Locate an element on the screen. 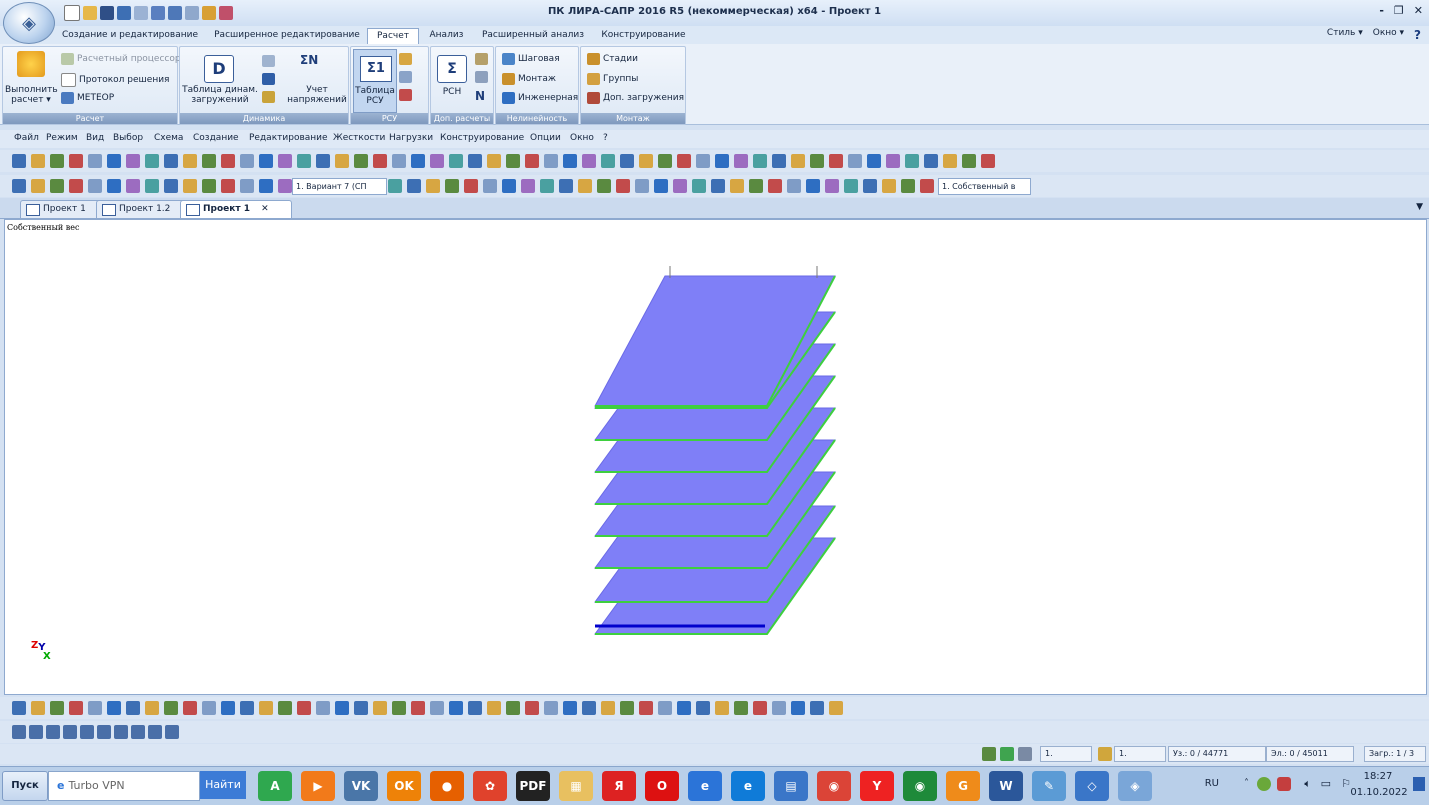  taskbar-app-icon: e is located at coordinates (748, 786).